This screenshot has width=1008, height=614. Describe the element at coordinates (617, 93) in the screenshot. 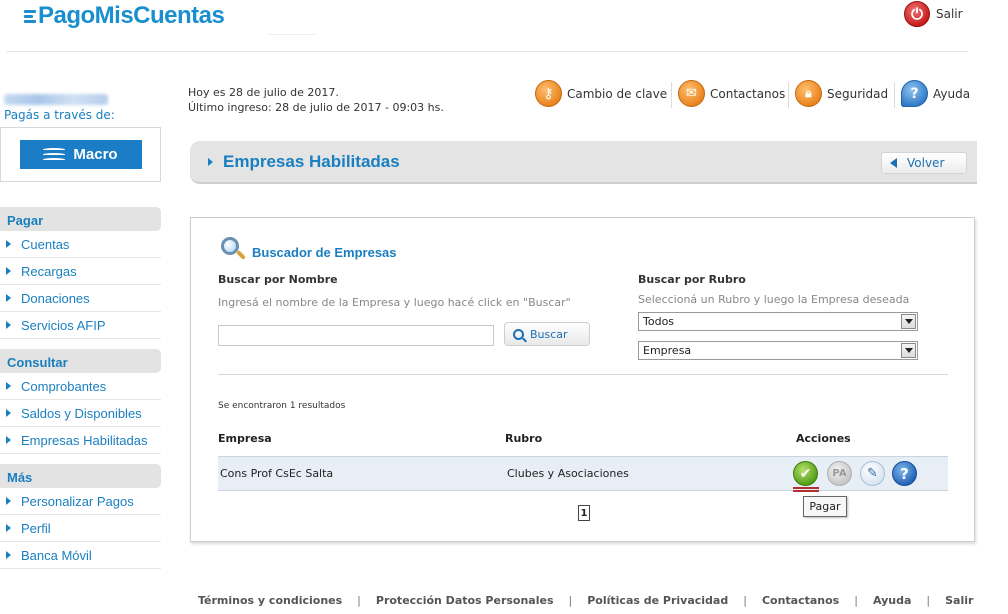

I see `cambio-clave-label: Cambio de clave` at that location.